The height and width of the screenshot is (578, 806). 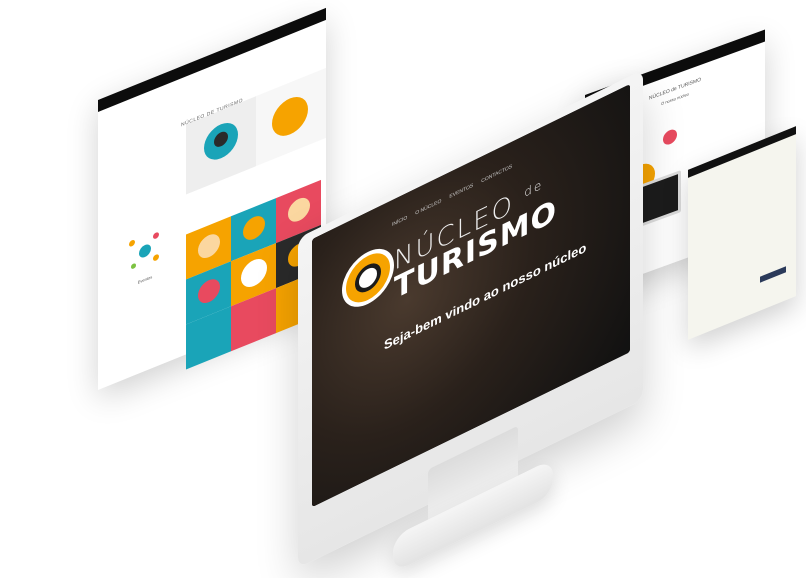 What do you see at coordinates (145, 256) in the screenshot?
I see `left-icon-cluster-area: Eventos` at bounding box center [145, 256].